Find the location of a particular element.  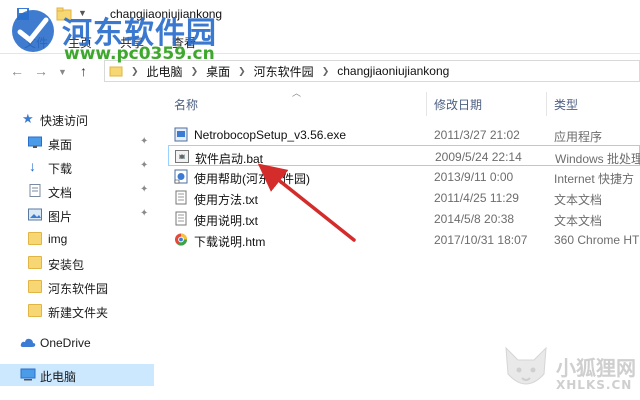

forward-icon: → is located at coordinates (41, 71).